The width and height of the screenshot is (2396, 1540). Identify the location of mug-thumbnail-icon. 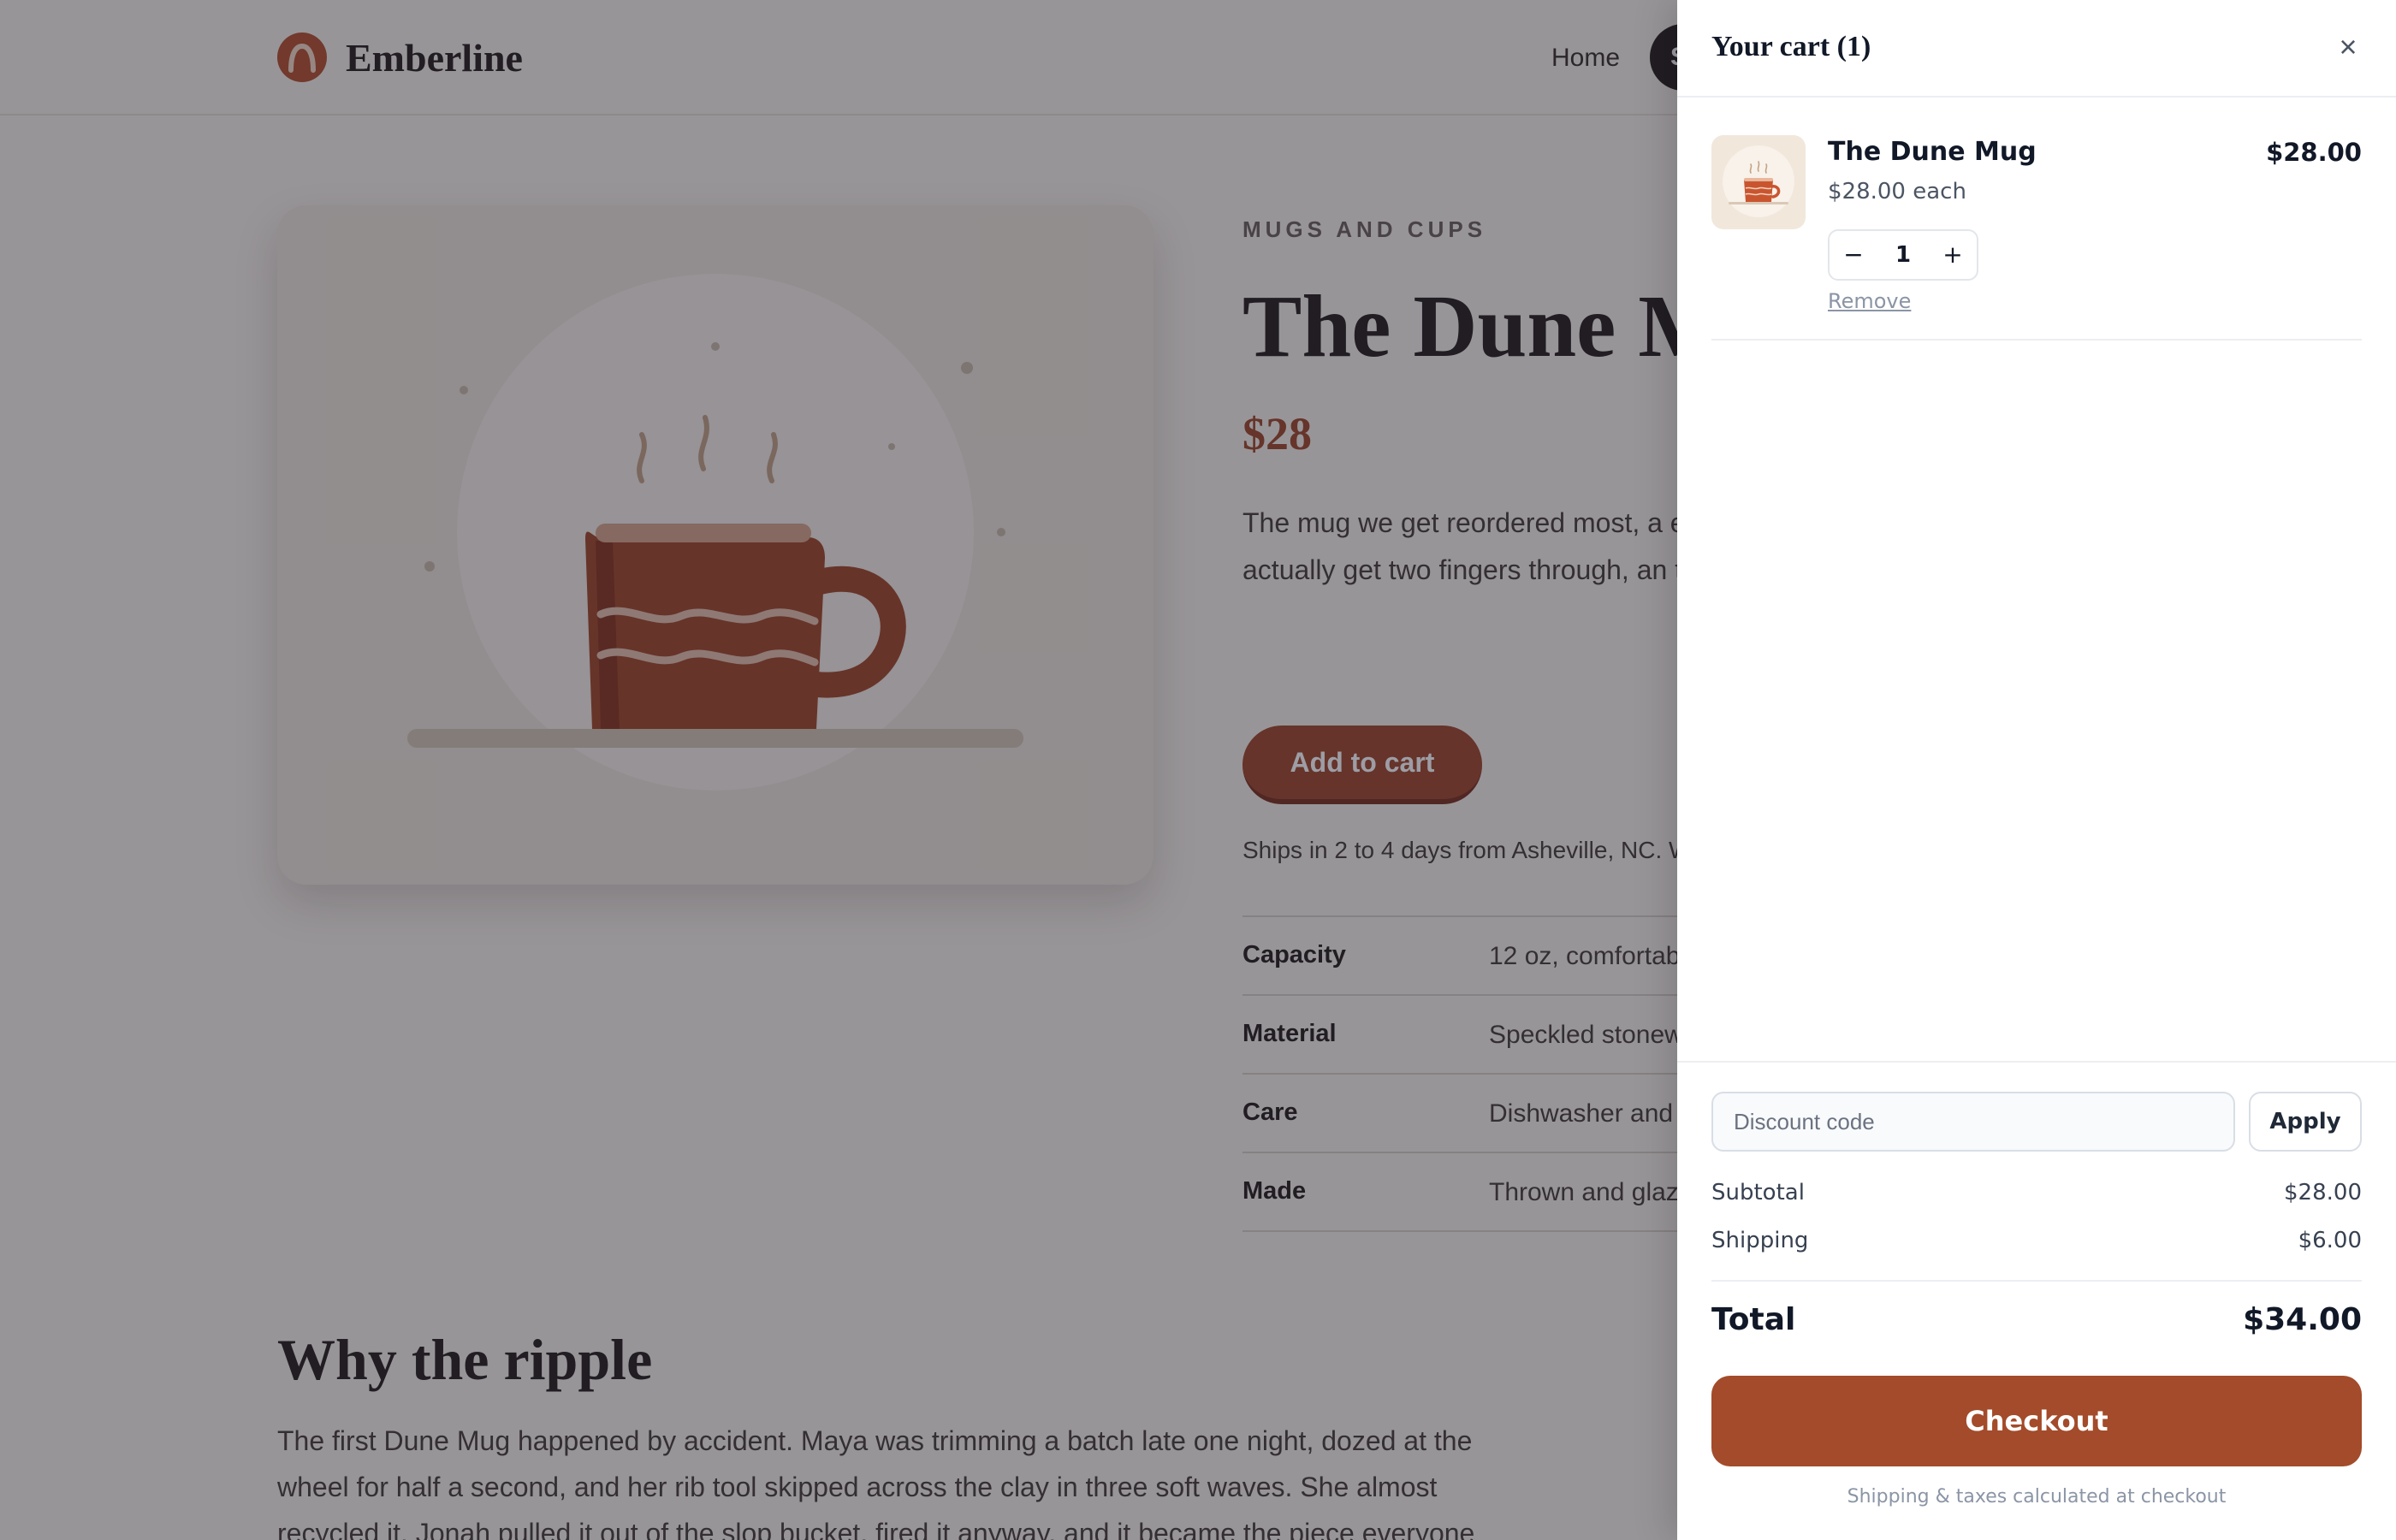
(1758, 181).